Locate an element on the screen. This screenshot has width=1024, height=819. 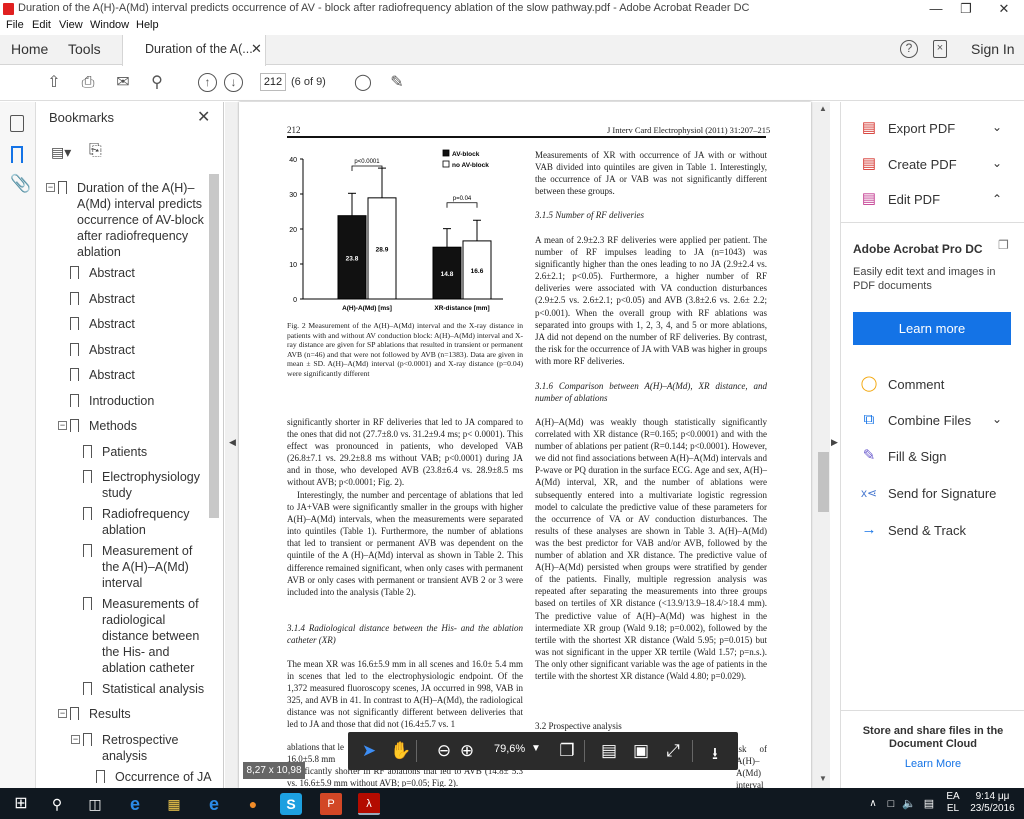
bookmark-item-rf-ablation: Radiofrequency ablation is located at coordinates (154, 522).